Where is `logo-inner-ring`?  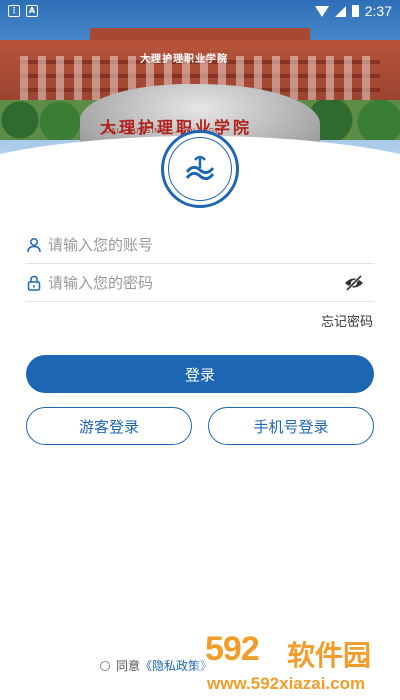
logo-inner-ring is located at coordinates (200, 169).